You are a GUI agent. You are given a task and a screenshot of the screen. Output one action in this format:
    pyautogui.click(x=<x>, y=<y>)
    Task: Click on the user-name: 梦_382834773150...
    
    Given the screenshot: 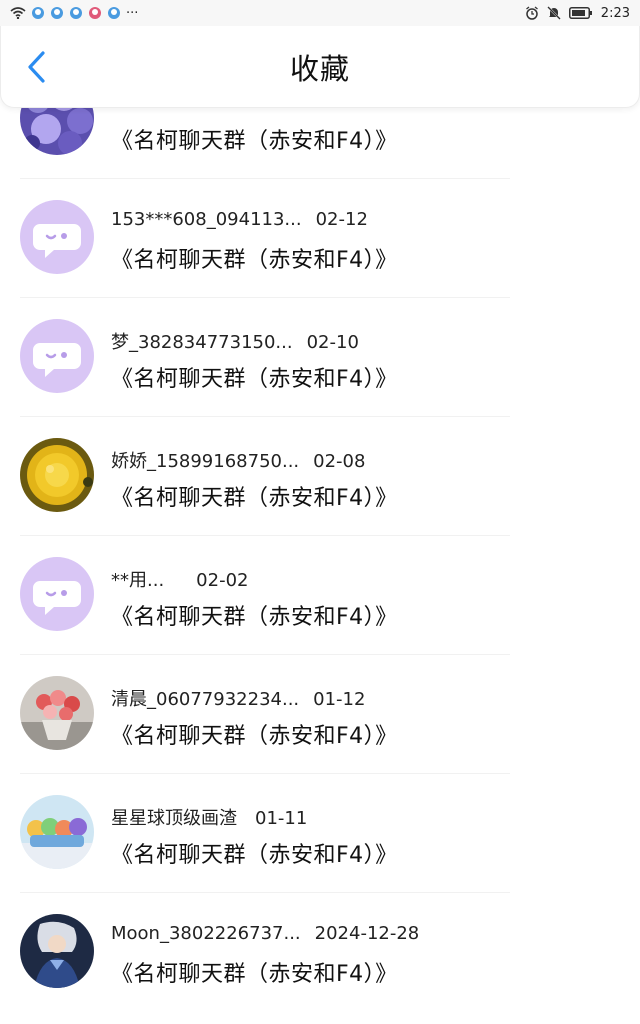 What is the action you would take?
    pyautogui.click(x=202, y=341)
    